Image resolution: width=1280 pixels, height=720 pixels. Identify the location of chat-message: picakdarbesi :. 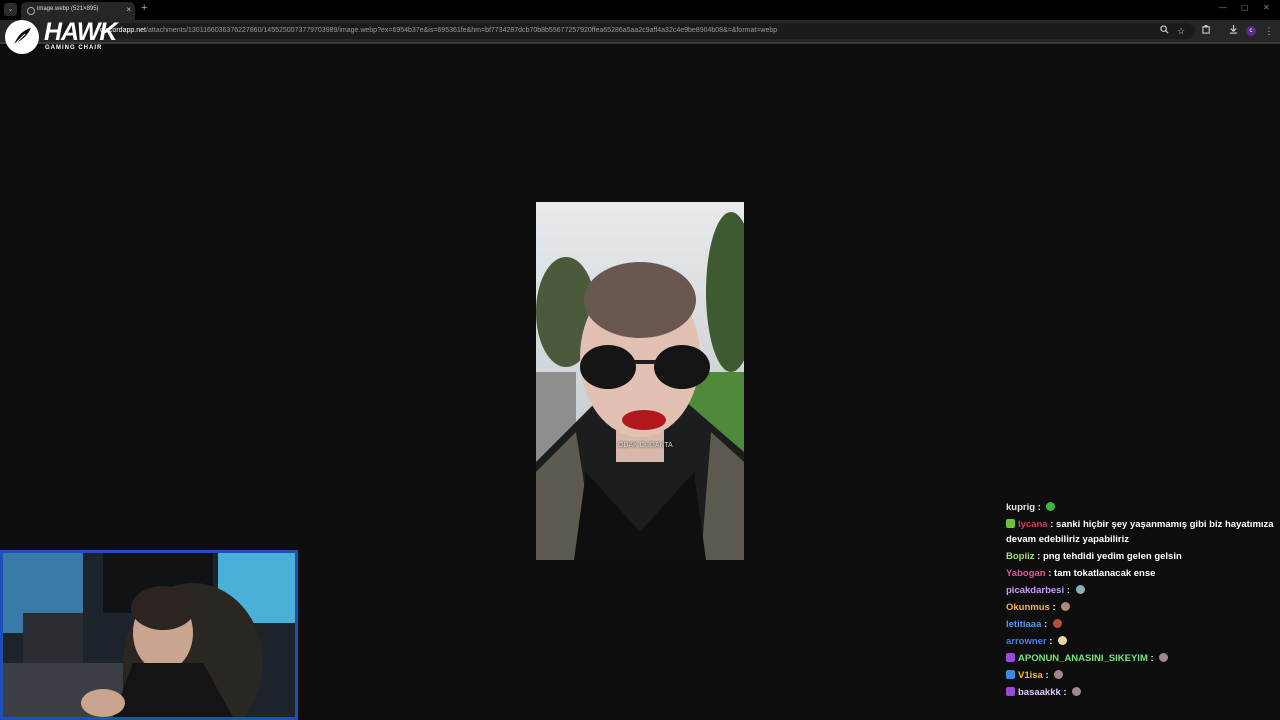
(1045, 590).